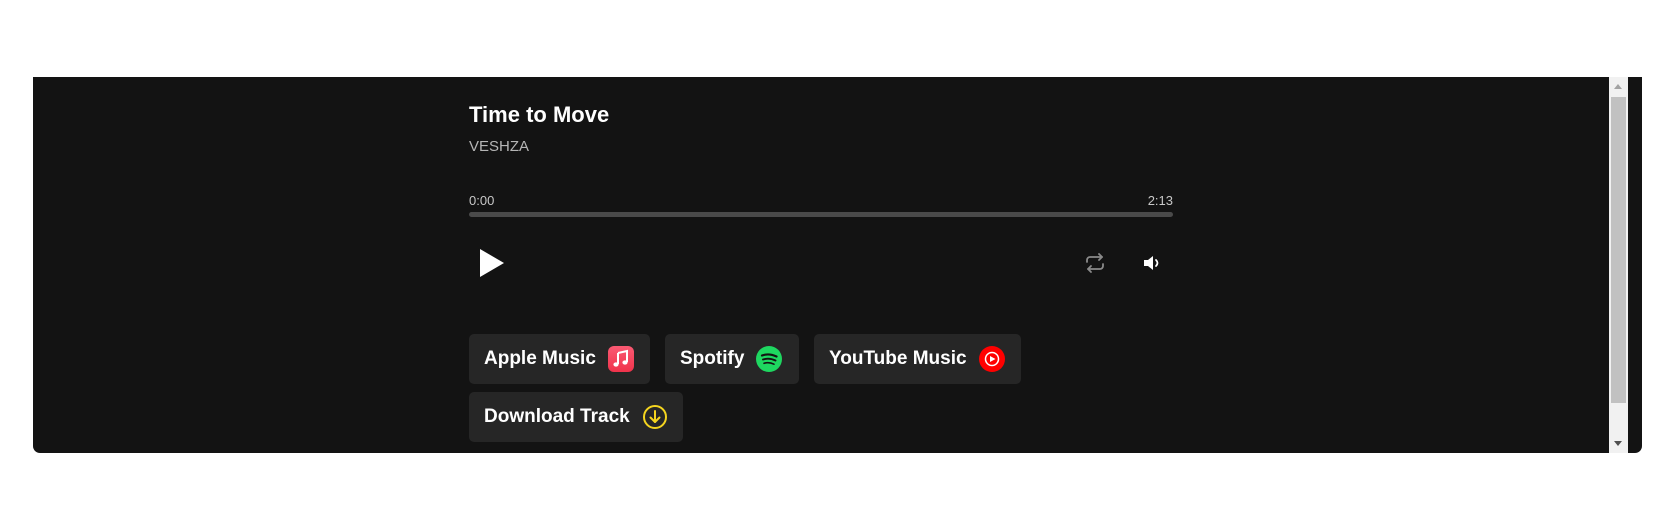 This screenshot has width=1660, height=520. I want to click on apple-music-button: Apple Music, so click(559, 359).